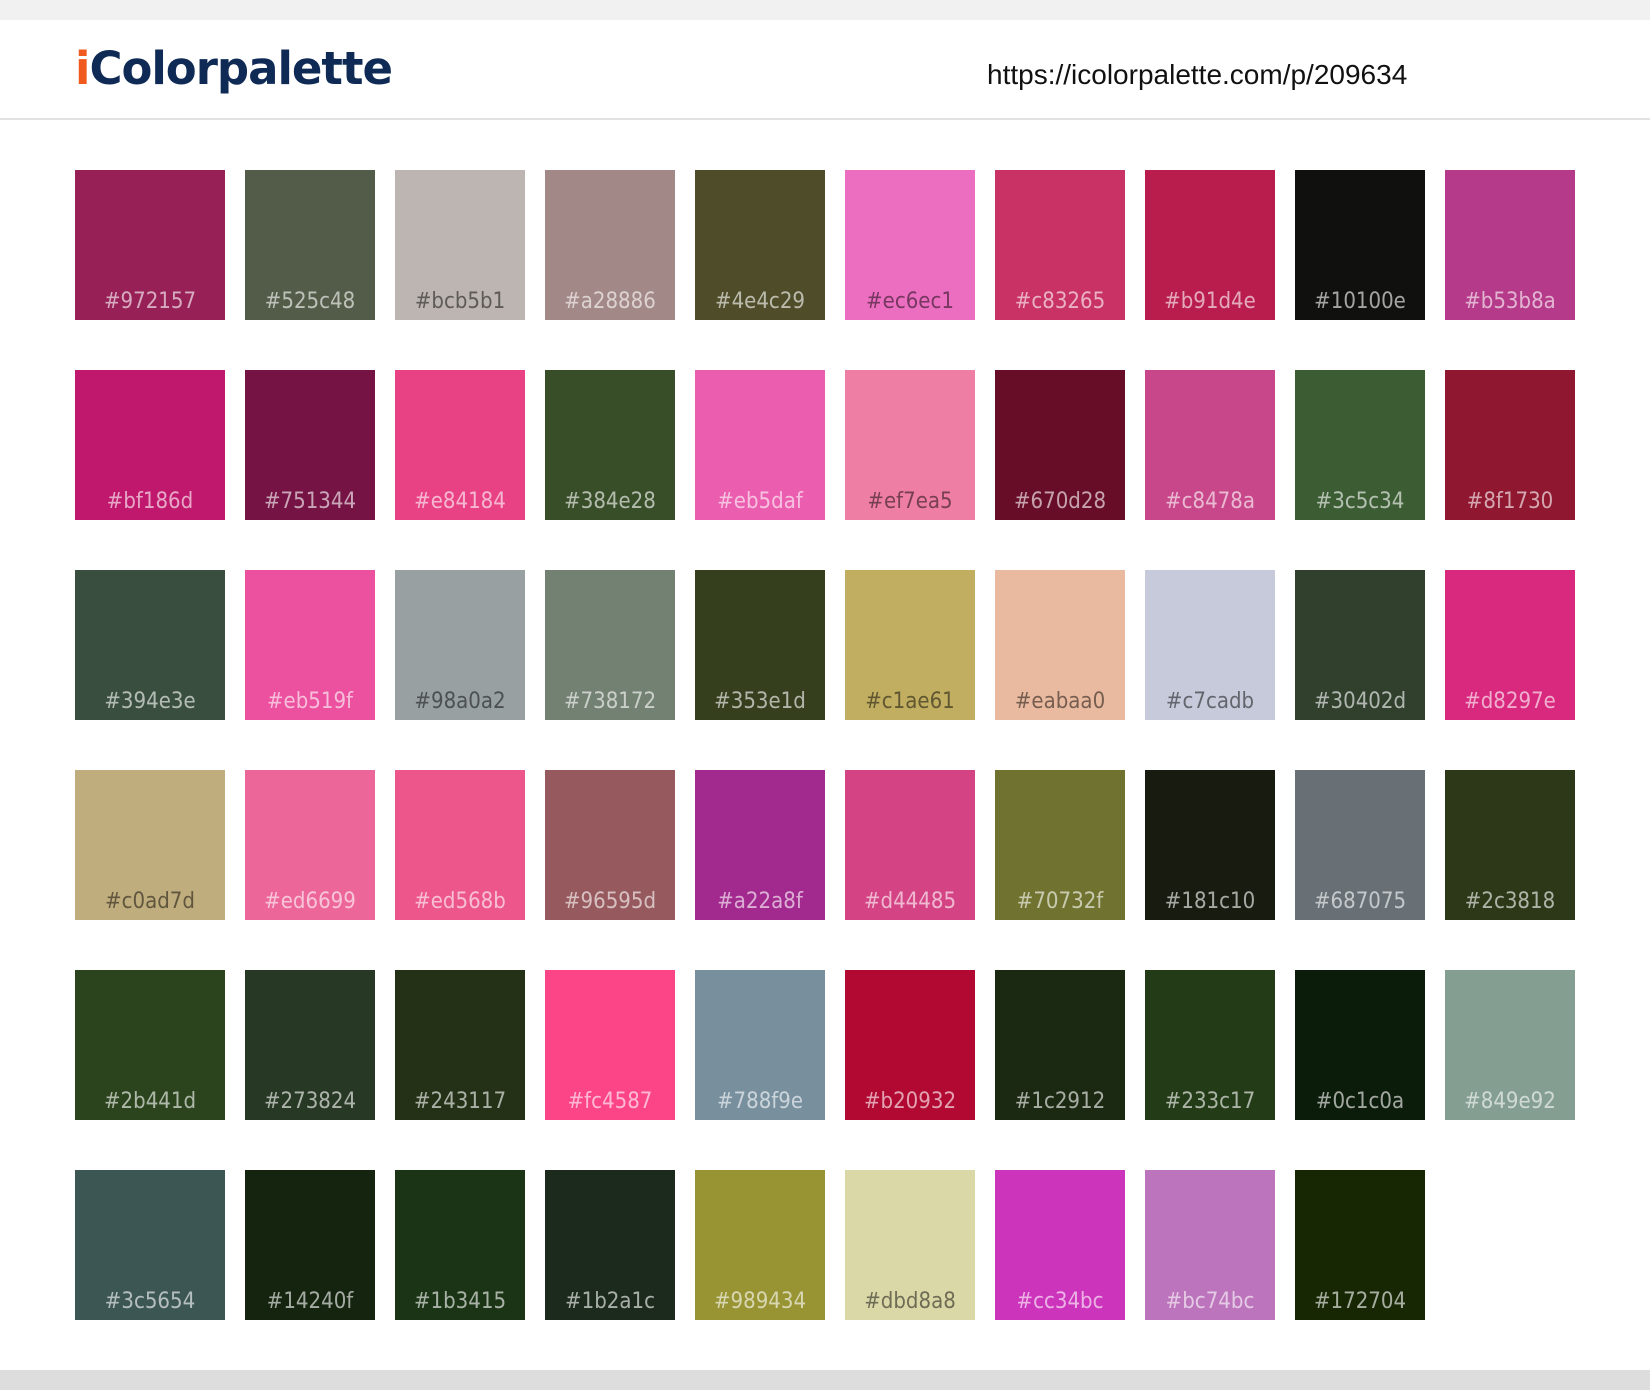 The height and width of the screenshot is (1390, 1650). I want to click on color-swatch: #384e28, so click(610, 445).